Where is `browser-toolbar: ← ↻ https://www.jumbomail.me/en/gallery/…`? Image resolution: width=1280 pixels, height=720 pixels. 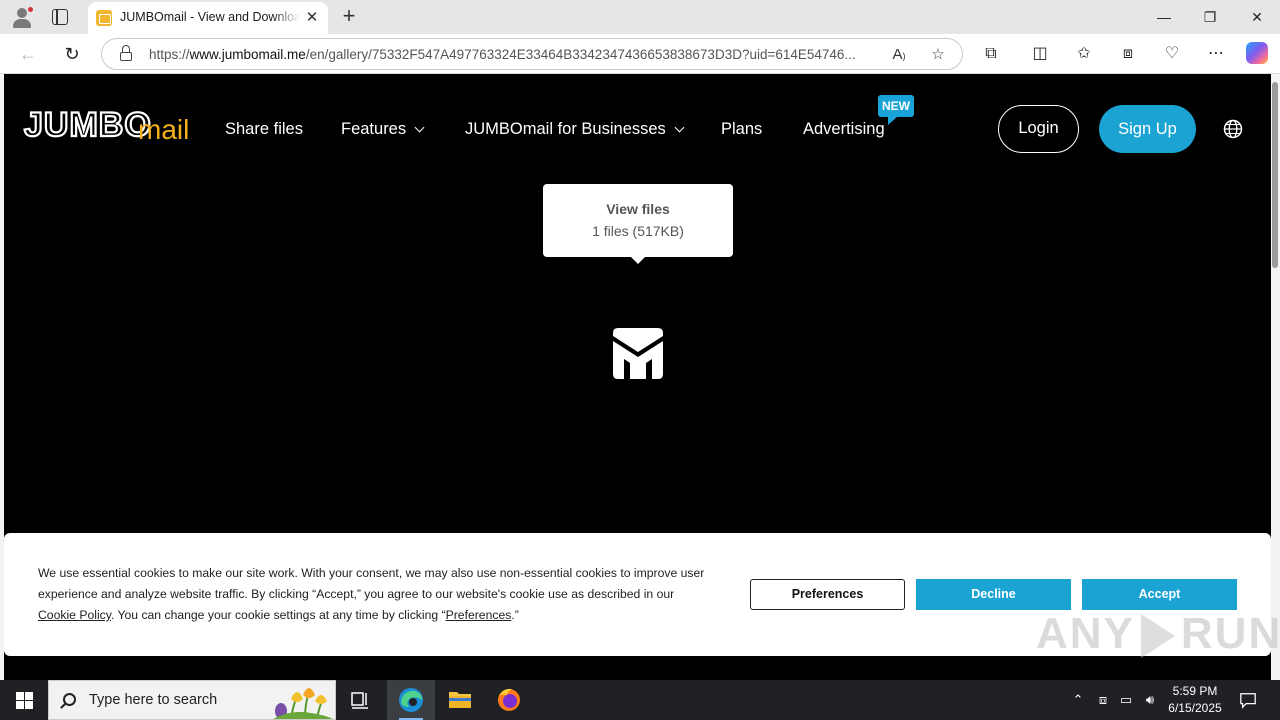
browser-toolbar: ← ↻ https://www.jumbomail.me/en/gallery/… is located at coordinates (640, 54).